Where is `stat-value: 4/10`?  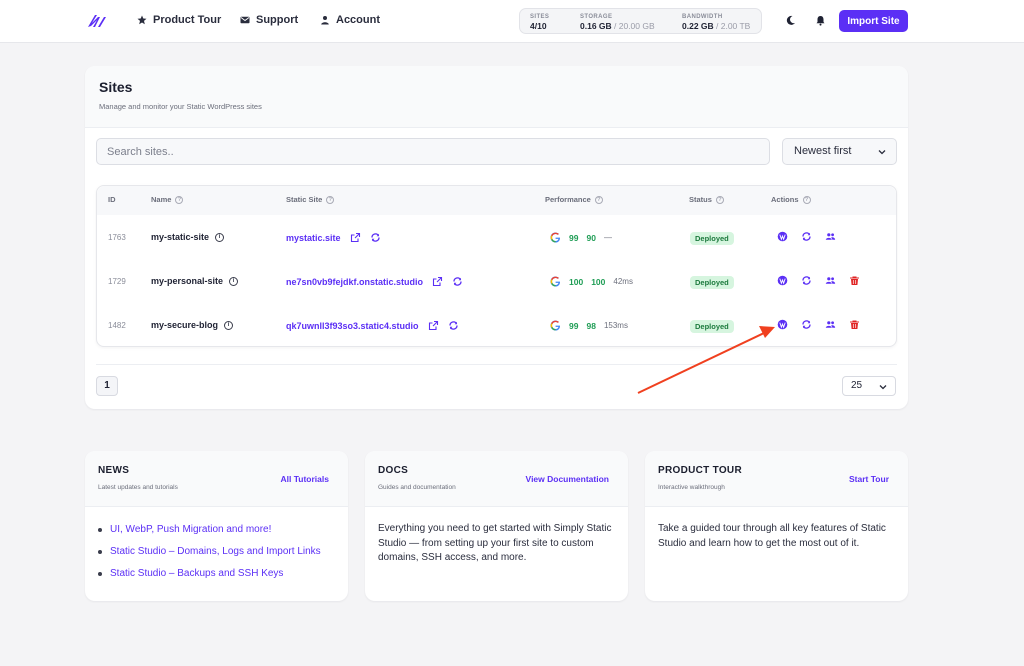
stat-value: 4/10 is located at coordinates (539, 26).